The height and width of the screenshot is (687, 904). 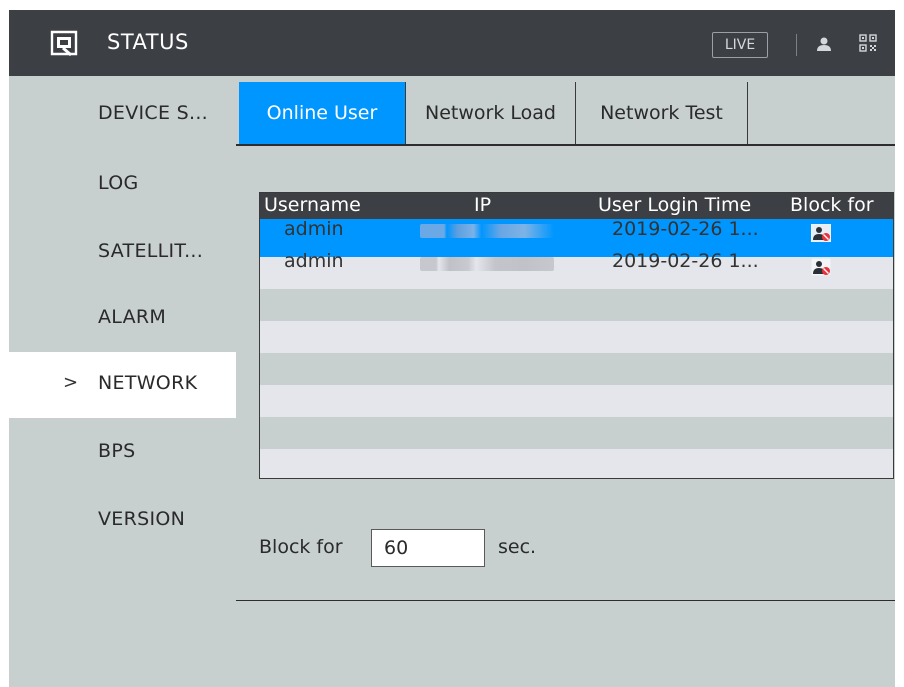 I want to click on sidebar-item-log: LOG, so click(x=122, y=185).